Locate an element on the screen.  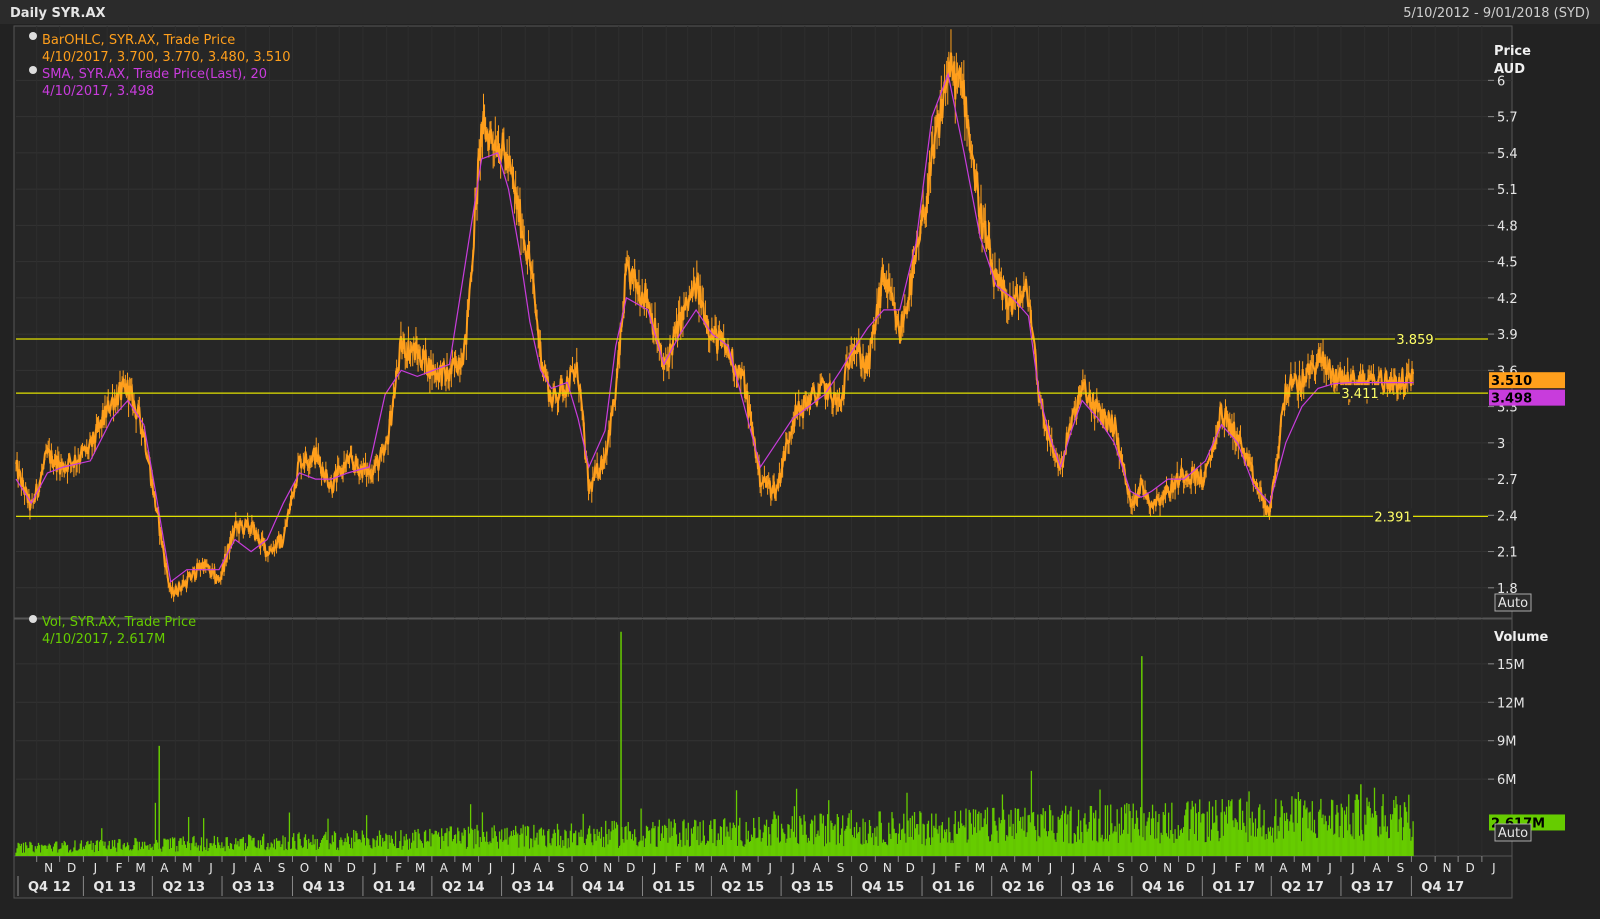
price-tick-label: 3.9 is located at coordinates (1507, 335).